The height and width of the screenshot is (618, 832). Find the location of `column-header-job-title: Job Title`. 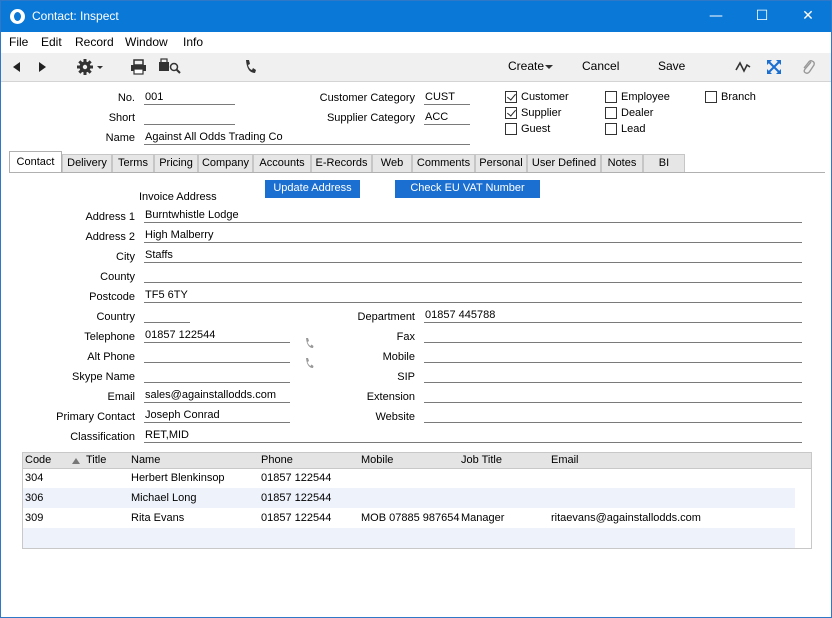

column-header-job-title: Job Title is located at coordinates (481, 460).